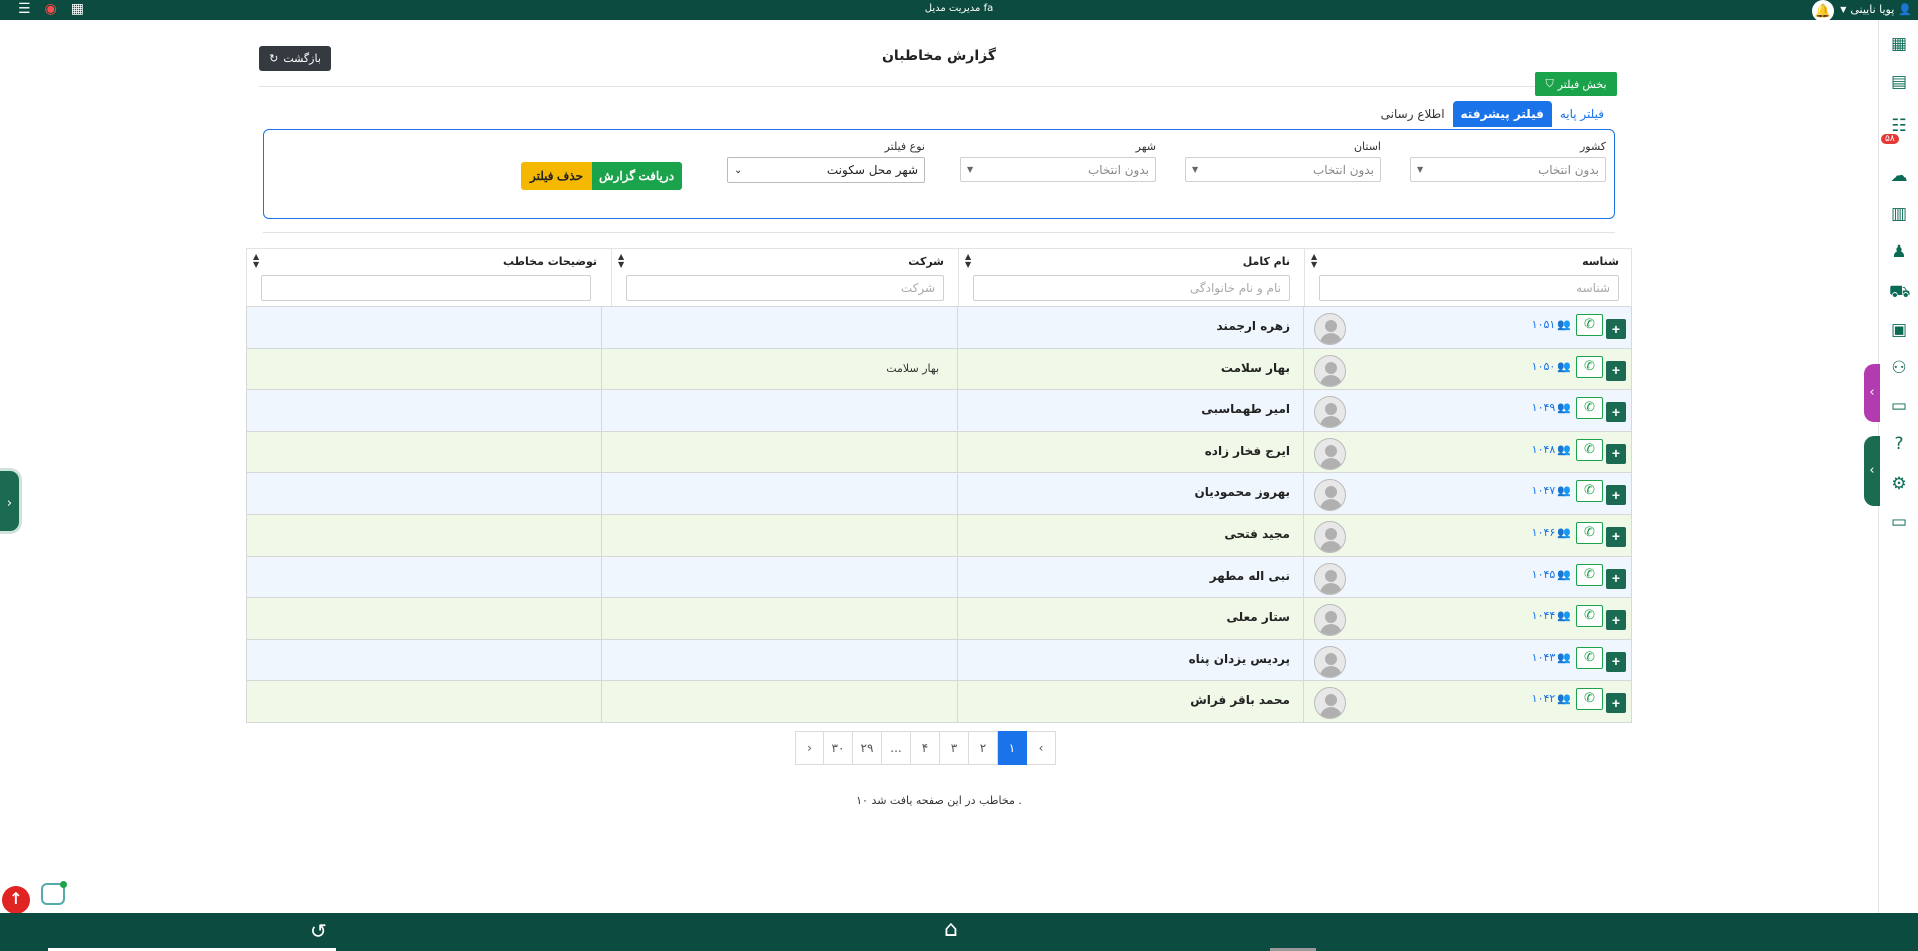 Image resolution: width=1918 pixels, height=951 pixels. Describe the element at coordinates (838, 748) in the screenshot. I see `page-30: ۳۰` at that location.